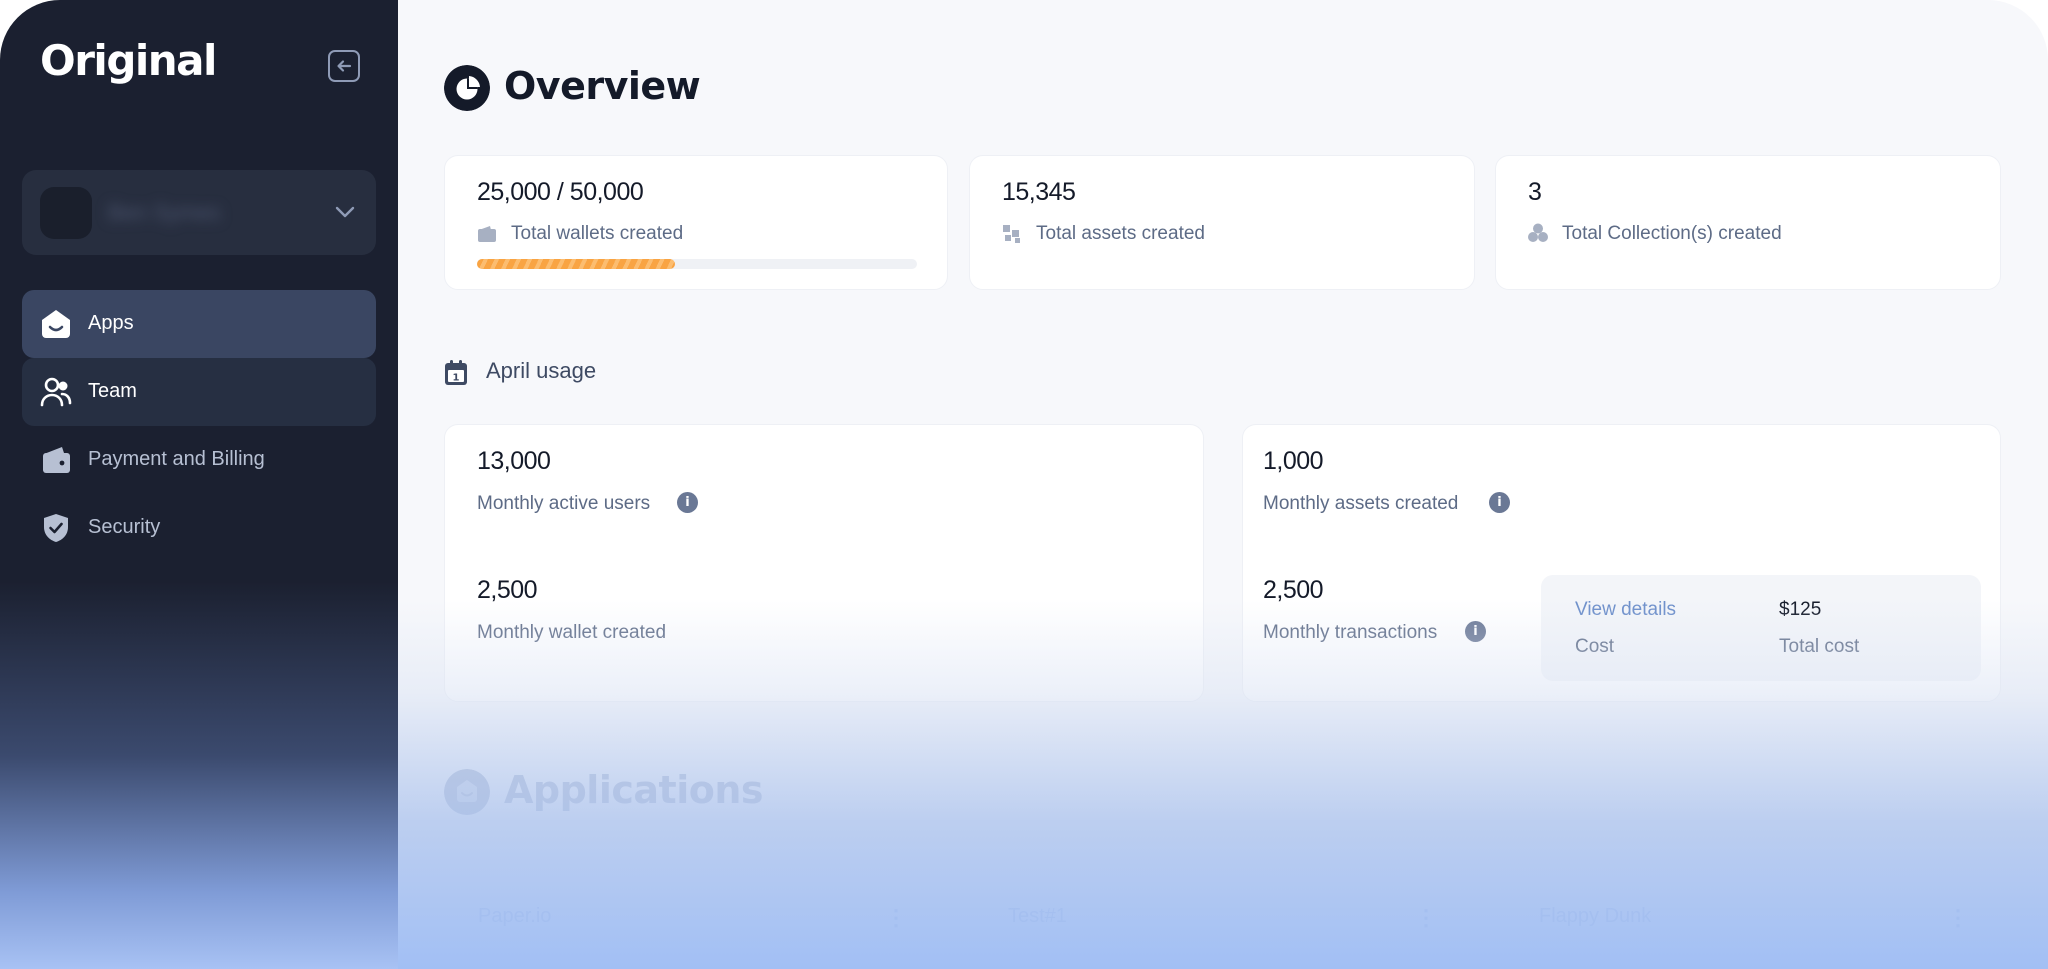 This screenshot has width=2048, height=969. I want to click on workspace-switcher: Ben Symes, so click(199, 212).